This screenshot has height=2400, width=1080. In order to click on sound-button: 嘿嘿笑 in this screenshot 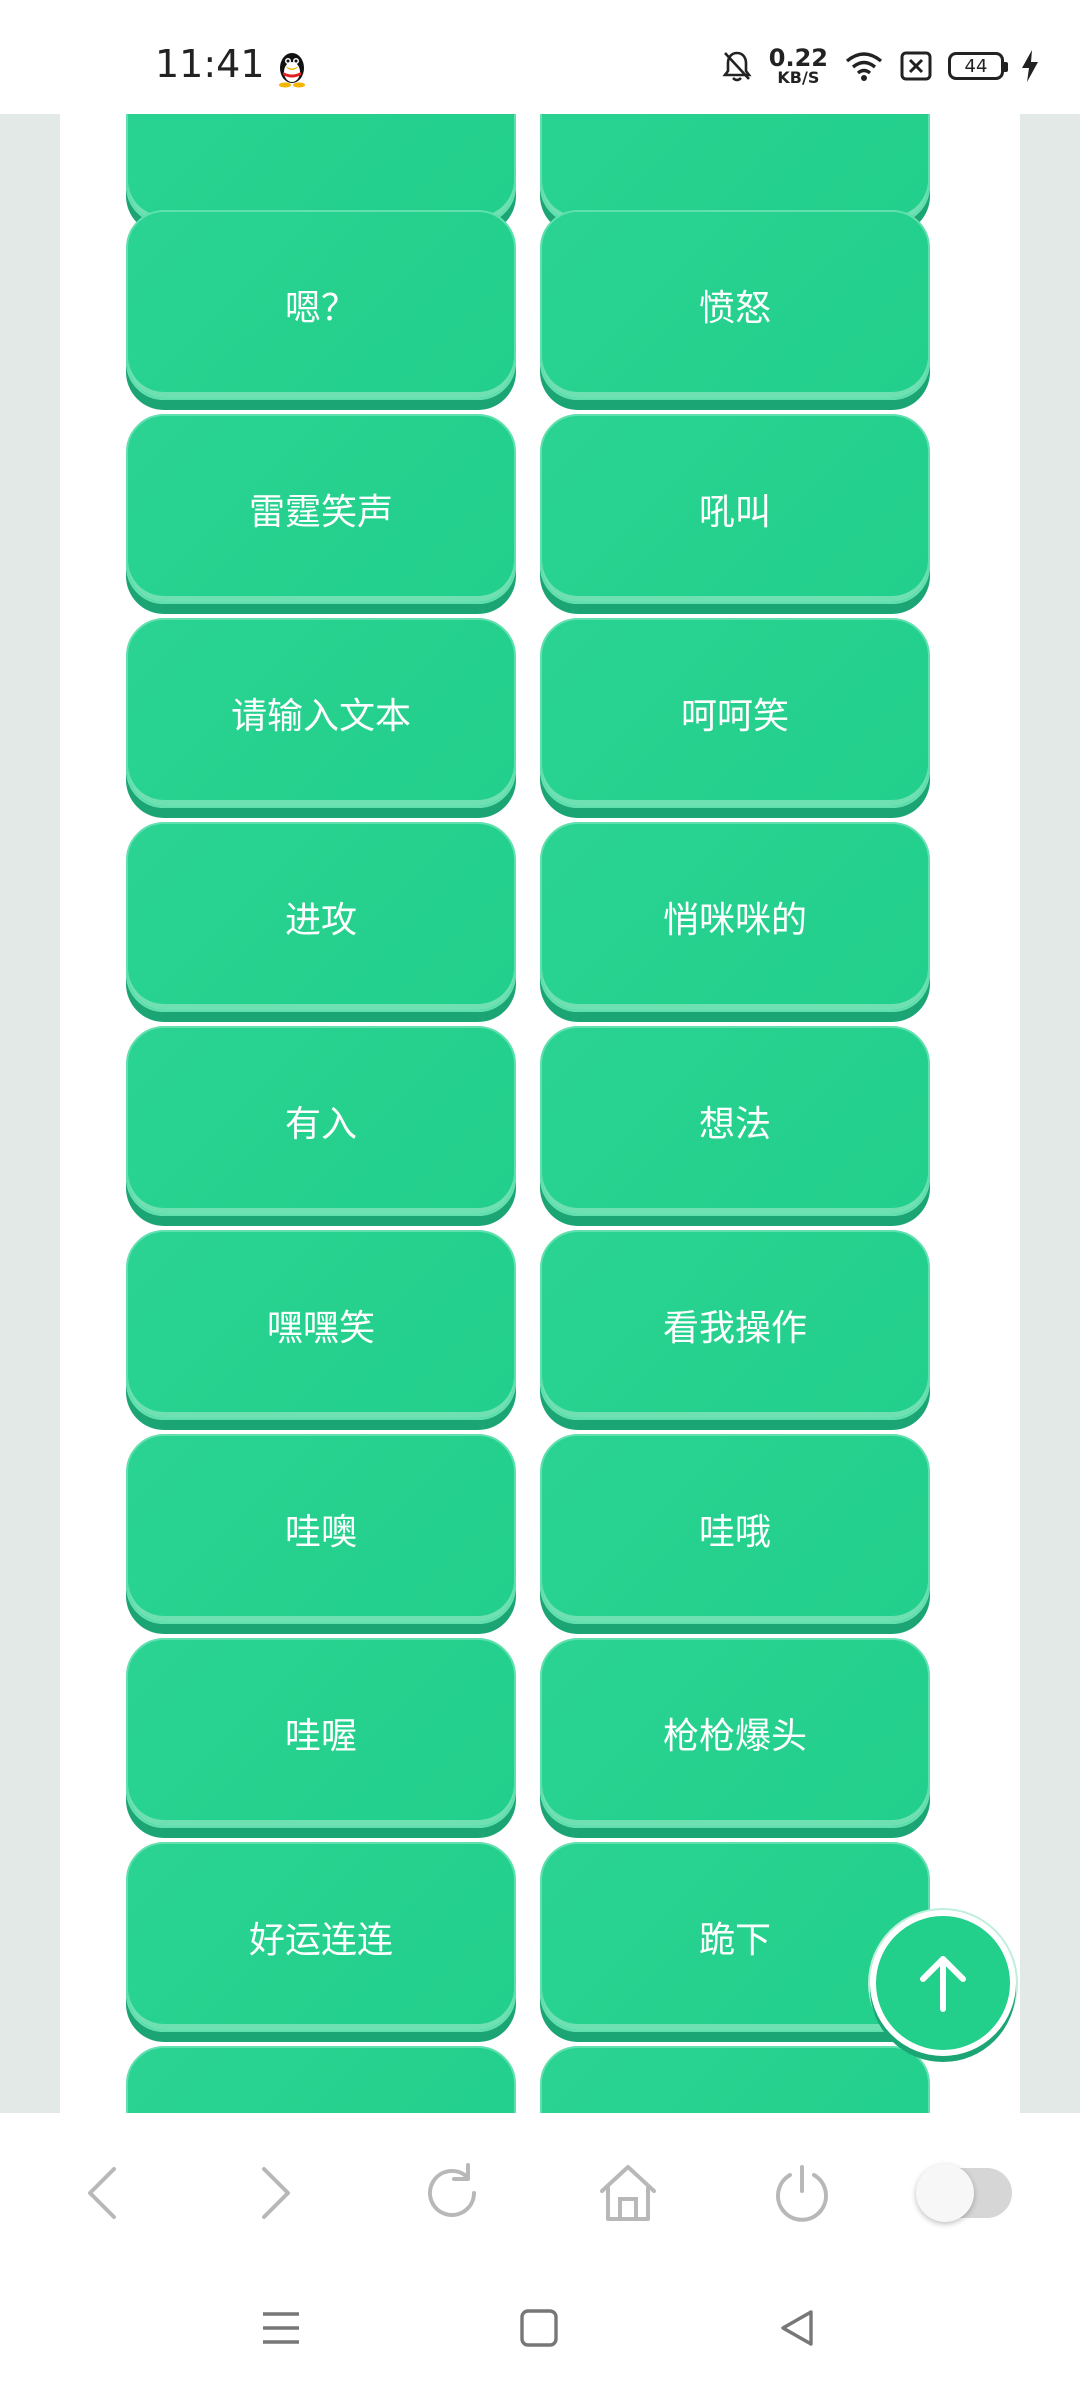, I will do `click(321, 1325)`.